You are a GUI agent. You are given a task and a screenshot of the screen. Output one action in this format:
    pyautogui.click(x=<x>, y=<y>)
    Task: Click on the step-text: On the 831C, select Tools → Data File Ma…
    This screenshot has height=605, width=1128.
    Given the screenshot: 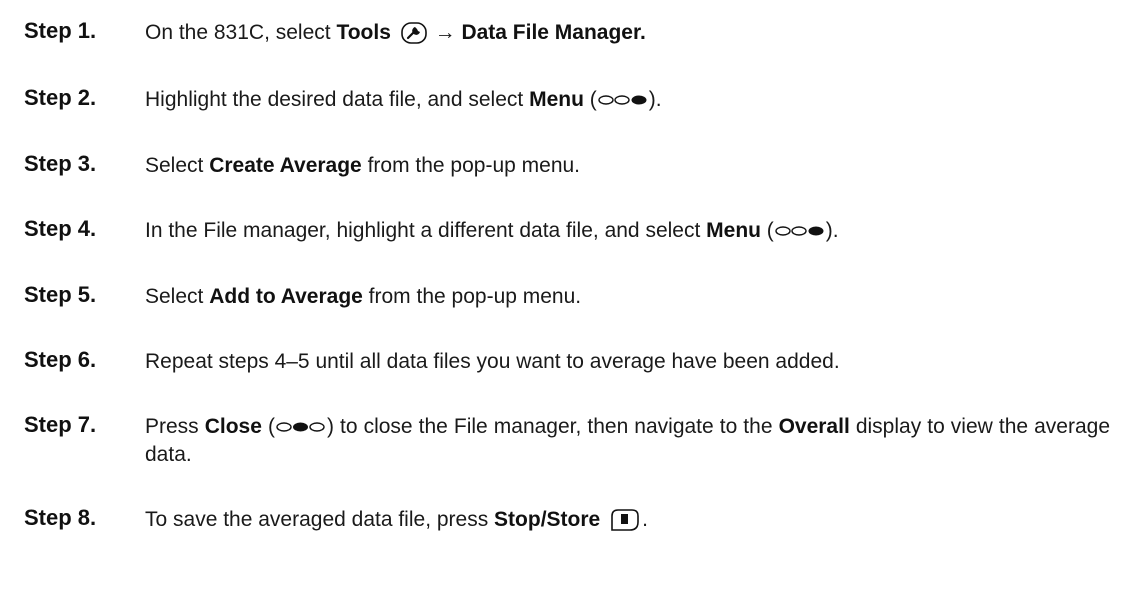 What is the action you would take?
    pyautogui.click(x=395, y=33)
    